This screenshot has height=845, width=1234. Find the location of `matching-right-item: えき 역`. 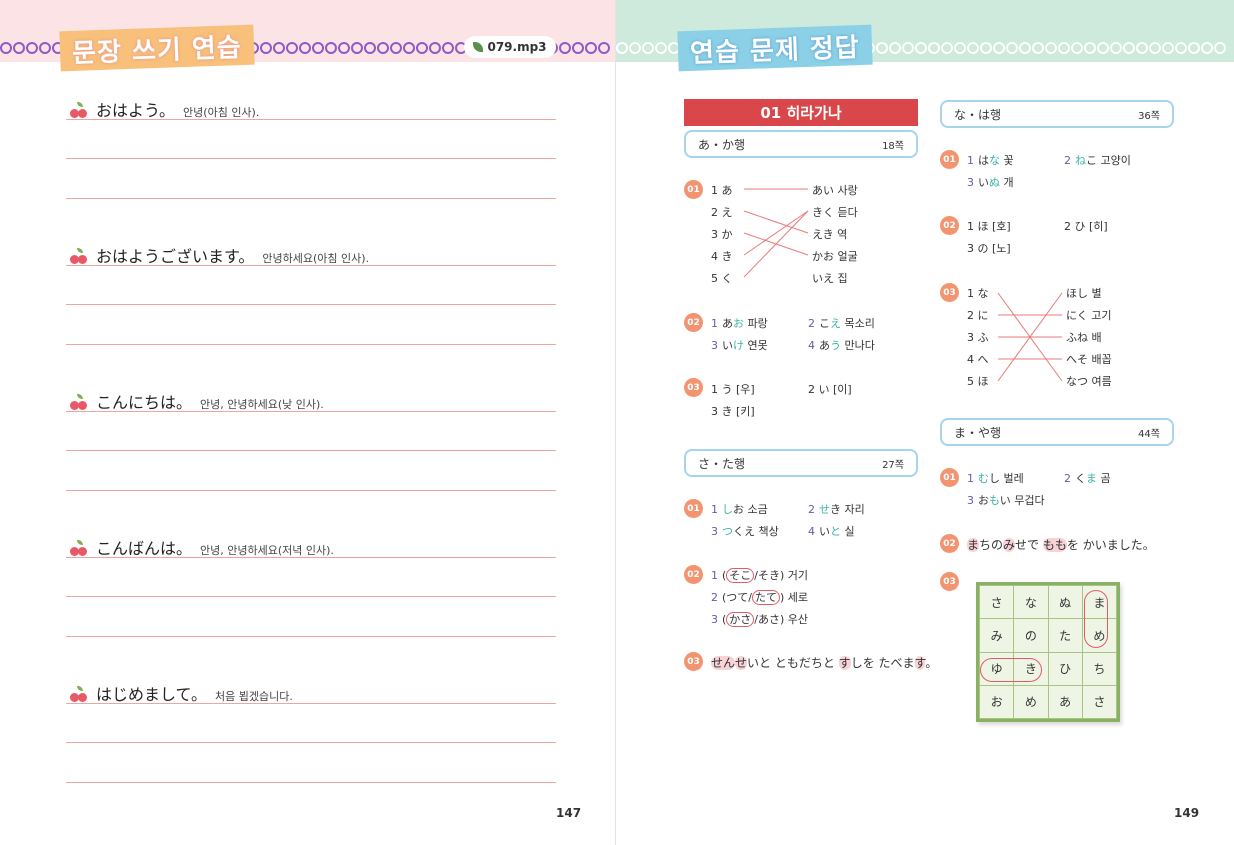

matching-right-item: えき 역 is located at coordinates (830, 234).